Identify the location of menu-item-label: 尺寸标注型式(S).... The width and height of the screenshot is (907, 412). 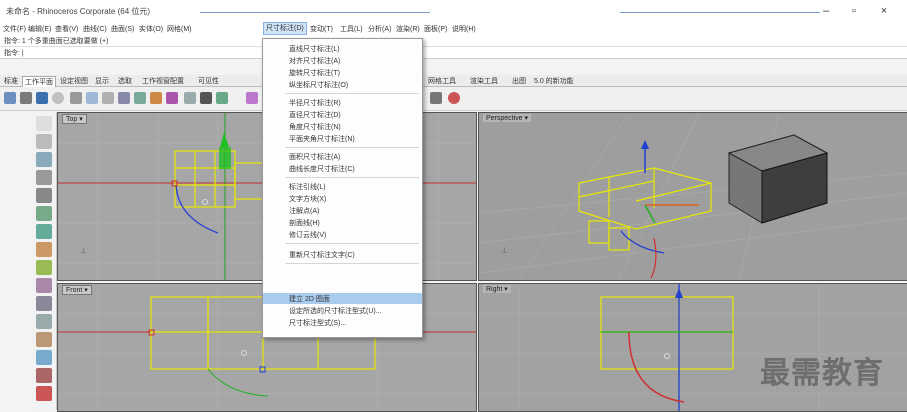
(318, 323).